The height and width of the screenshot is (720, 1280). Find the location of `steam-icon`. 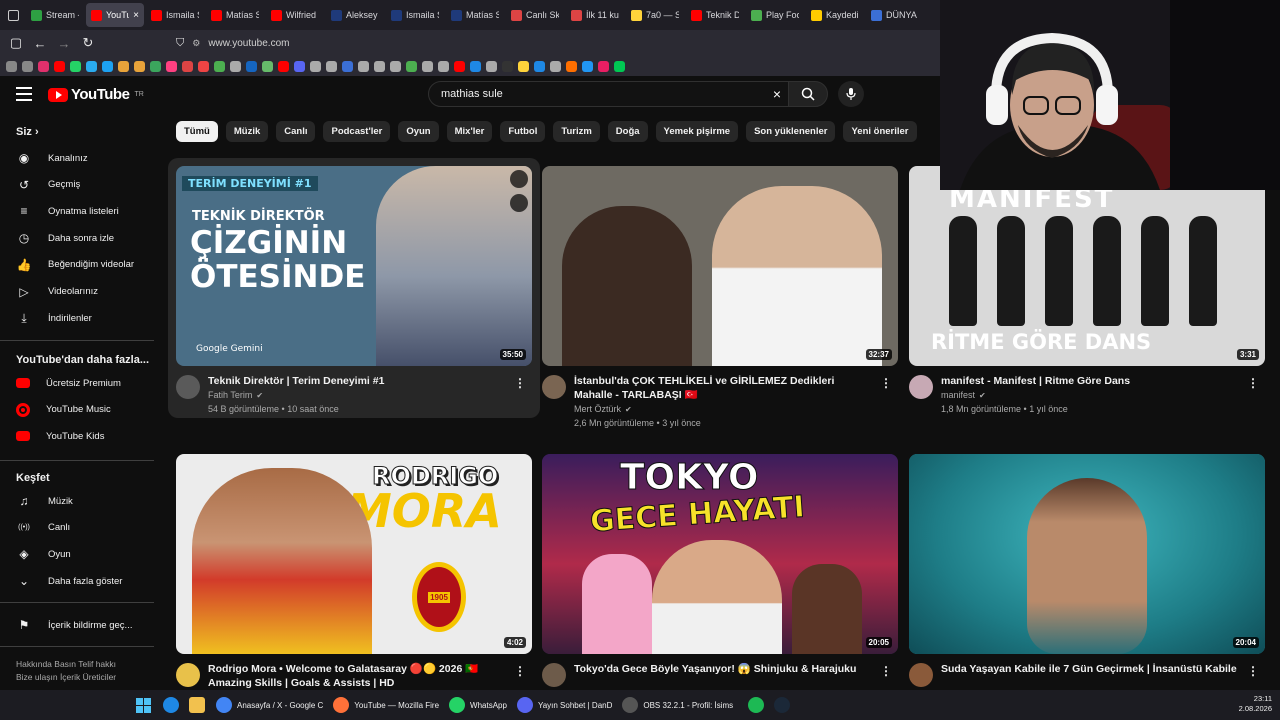

steam-icon is located at coordinates (782, 705).